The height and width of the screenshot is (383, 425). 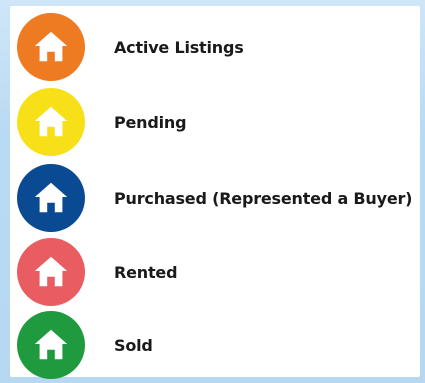 What do you see at coordinates (51, 272) in the screenshot?
I see `rented-house-icon` at bounding box center [51, 272].